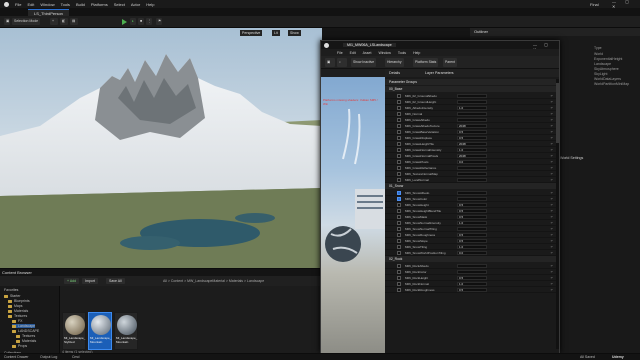 The image size is (640, 360). I want to click on all-saved-status: All Saved, so click(587, 357).